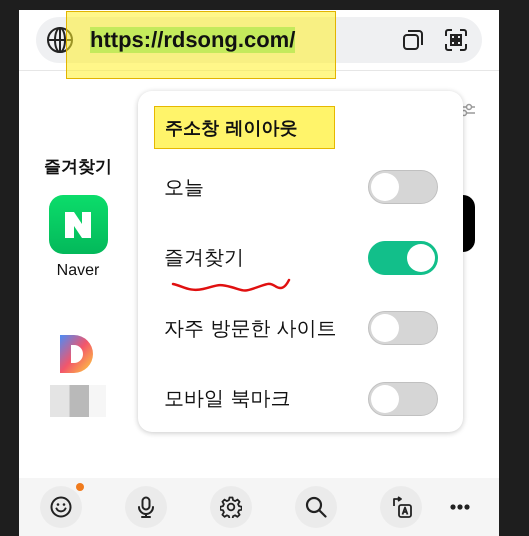 The width and height of the screenshot is (529, 536). What do you see at coordinates (78, 401) in the screenshot?
I see `blurred-label` at bounding box center [78, 401].